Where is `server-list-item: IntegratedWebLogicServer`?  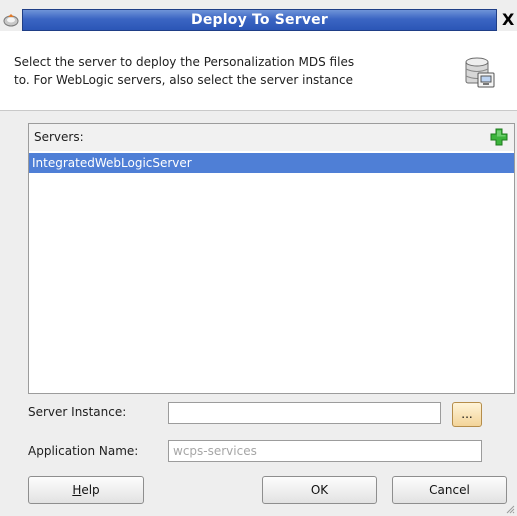 server-list-item: IntegratedWebLogicServer is located at coordinates (271, 163).